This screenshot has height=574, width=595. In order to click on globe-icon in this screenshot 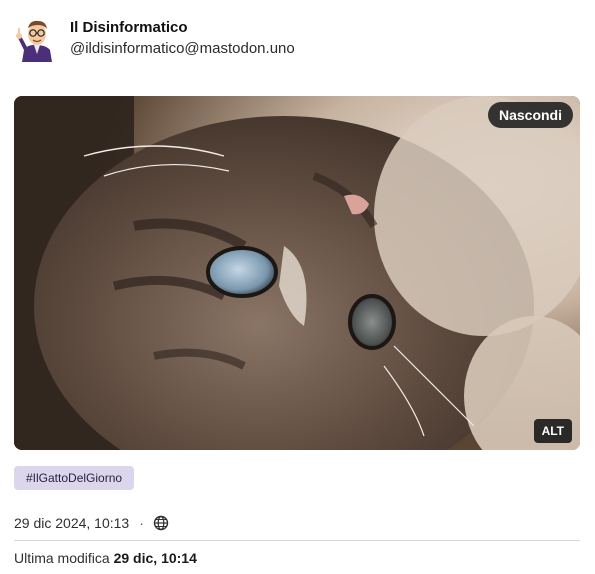, I will do `click(161, 523)`.